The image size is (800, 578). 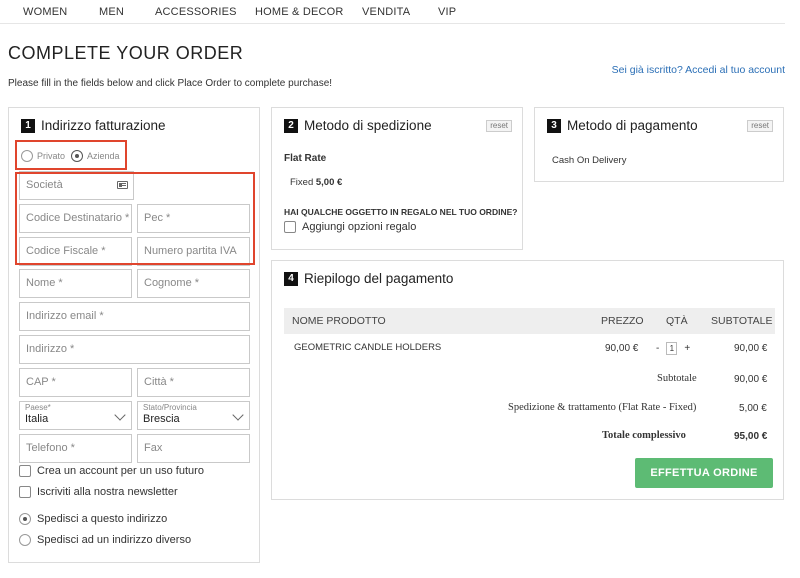 I want to click on ship-same-option: Spedisci a questo indirizzo, so click(x=93, y=519).